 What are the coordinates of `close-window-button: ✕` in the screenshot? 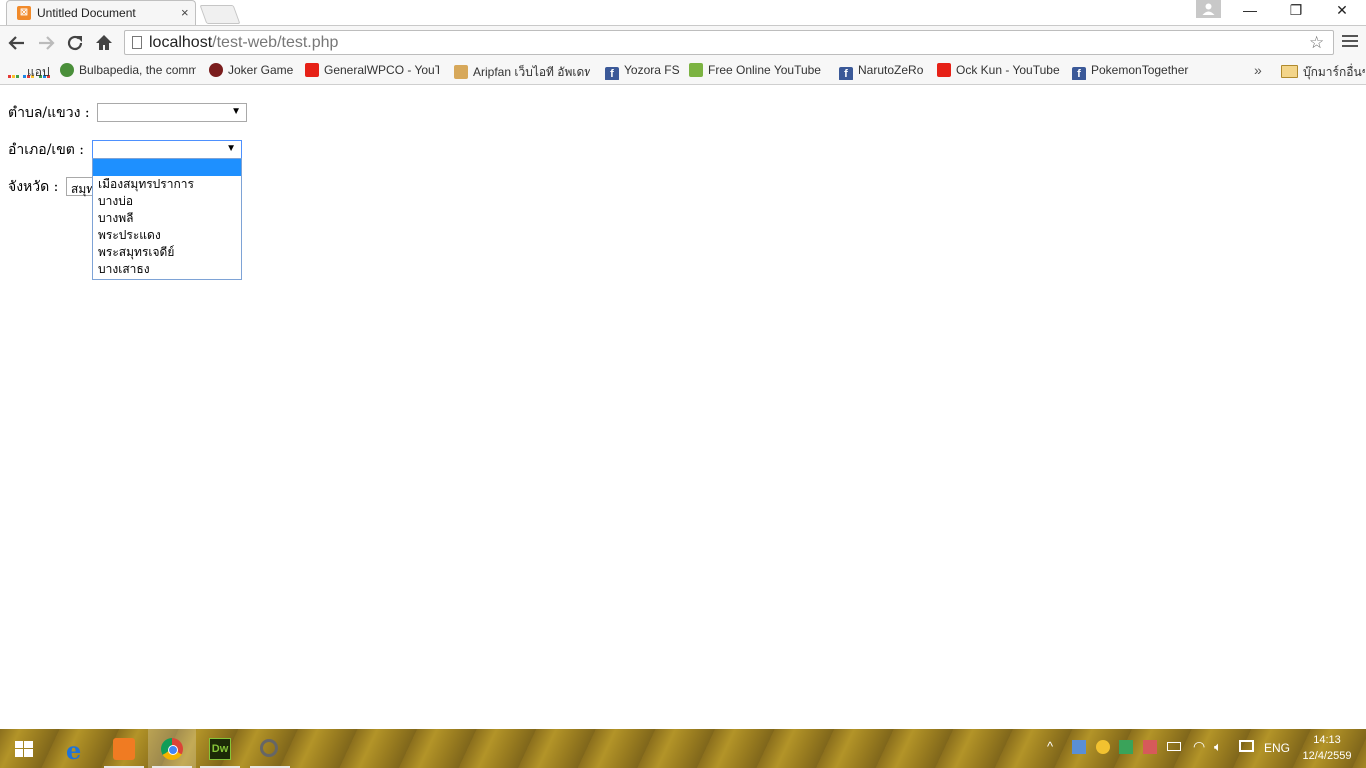 It's located at (1342, 12).